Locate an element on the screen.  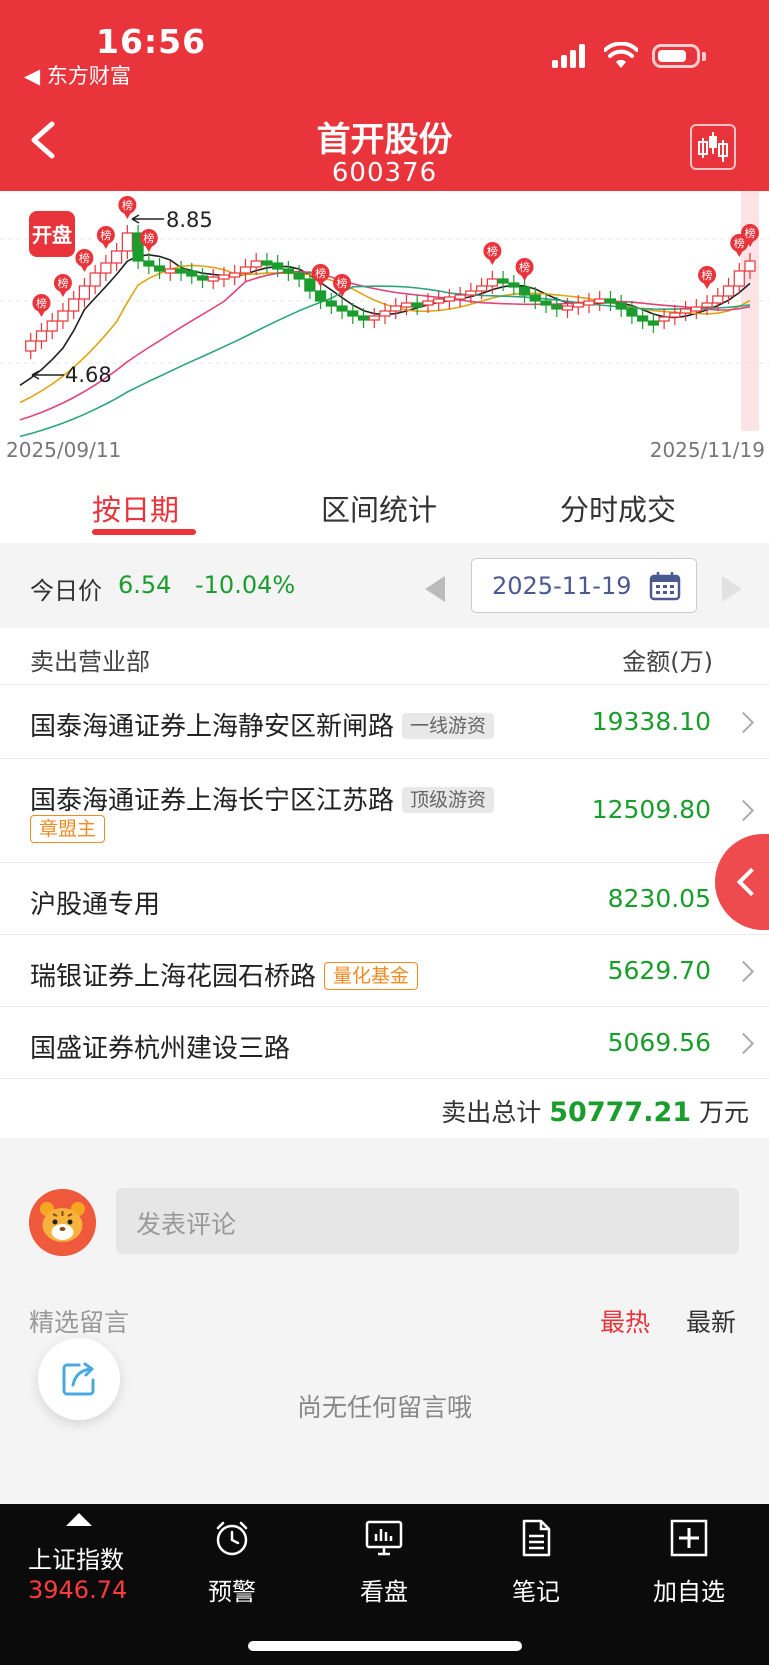
price-value: 6.54 is located at coordinates (145, 585).